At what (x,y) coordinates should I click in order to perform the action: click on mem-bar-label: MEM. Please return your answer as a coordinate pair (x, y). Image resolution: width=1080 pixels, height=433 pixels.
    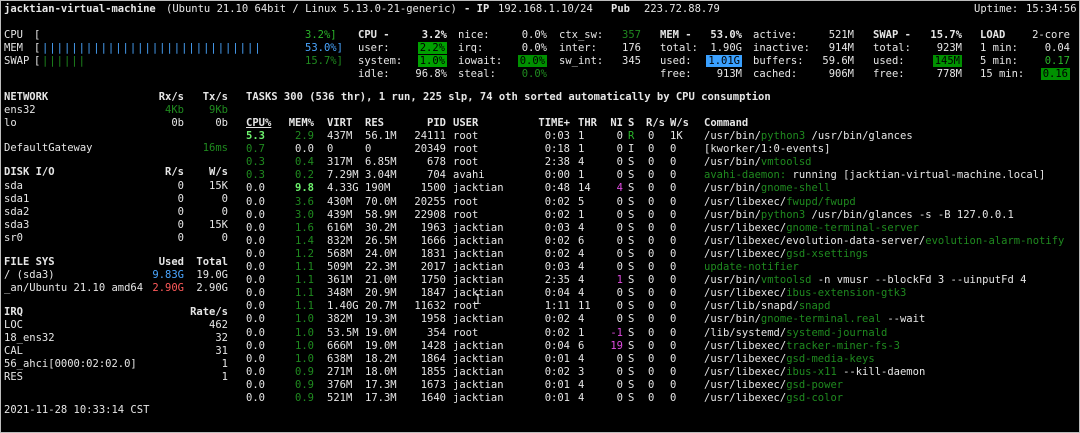
    Looking at the image, I should click on (13, 48).